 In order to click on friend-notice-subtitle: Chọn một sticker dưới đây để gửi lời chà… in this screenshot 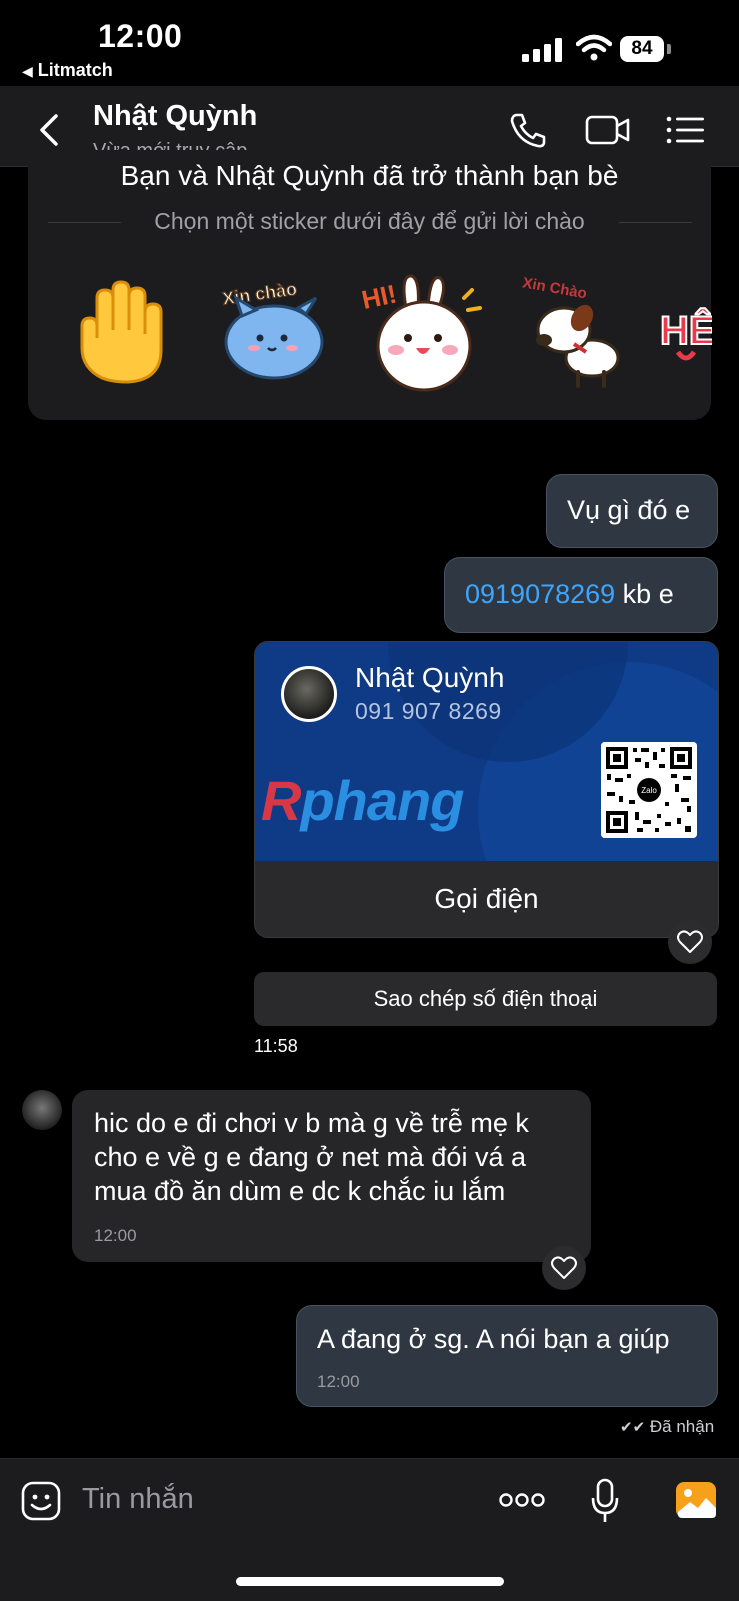, I will do `click(369, 221)`.